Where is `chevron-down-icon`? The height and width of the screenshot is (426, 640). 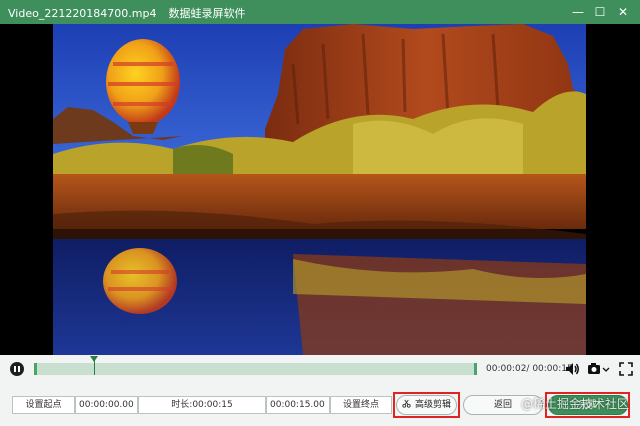 chevron-down-icon is located at coordinates (606, 369).